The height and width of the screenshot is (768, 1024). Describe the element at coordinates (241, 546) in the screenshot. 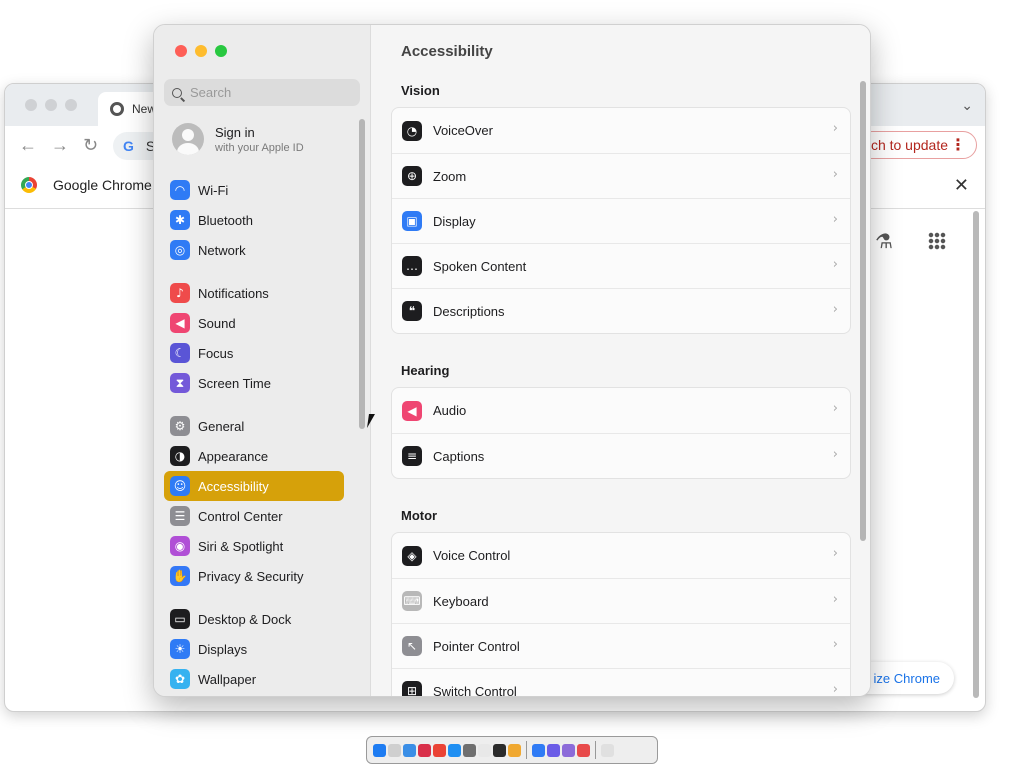

I see `sidebar-item-label: Siri & Spotlight` at that location.